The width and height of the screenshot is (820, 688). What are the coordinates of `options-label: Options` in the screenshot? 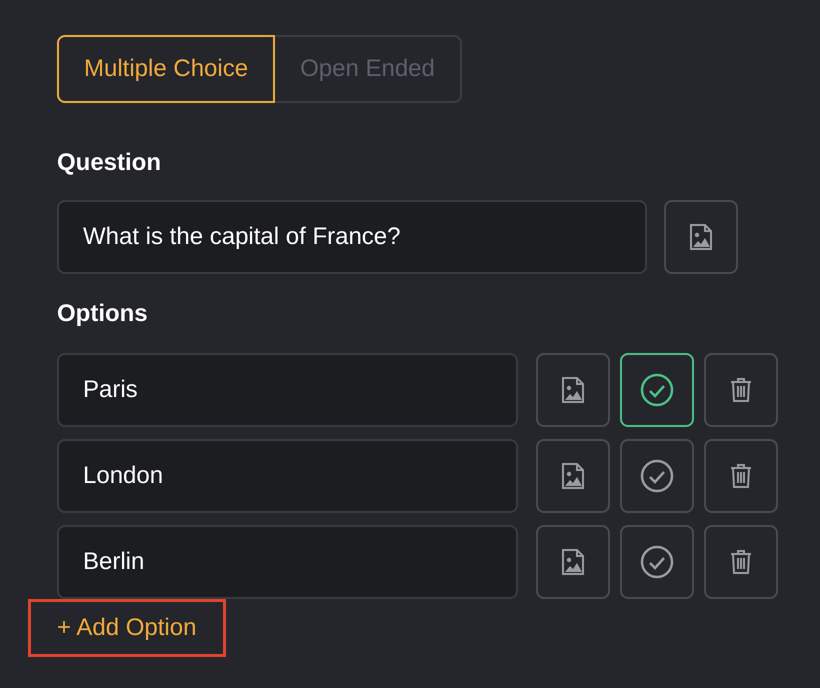 It's located at (102, 314).